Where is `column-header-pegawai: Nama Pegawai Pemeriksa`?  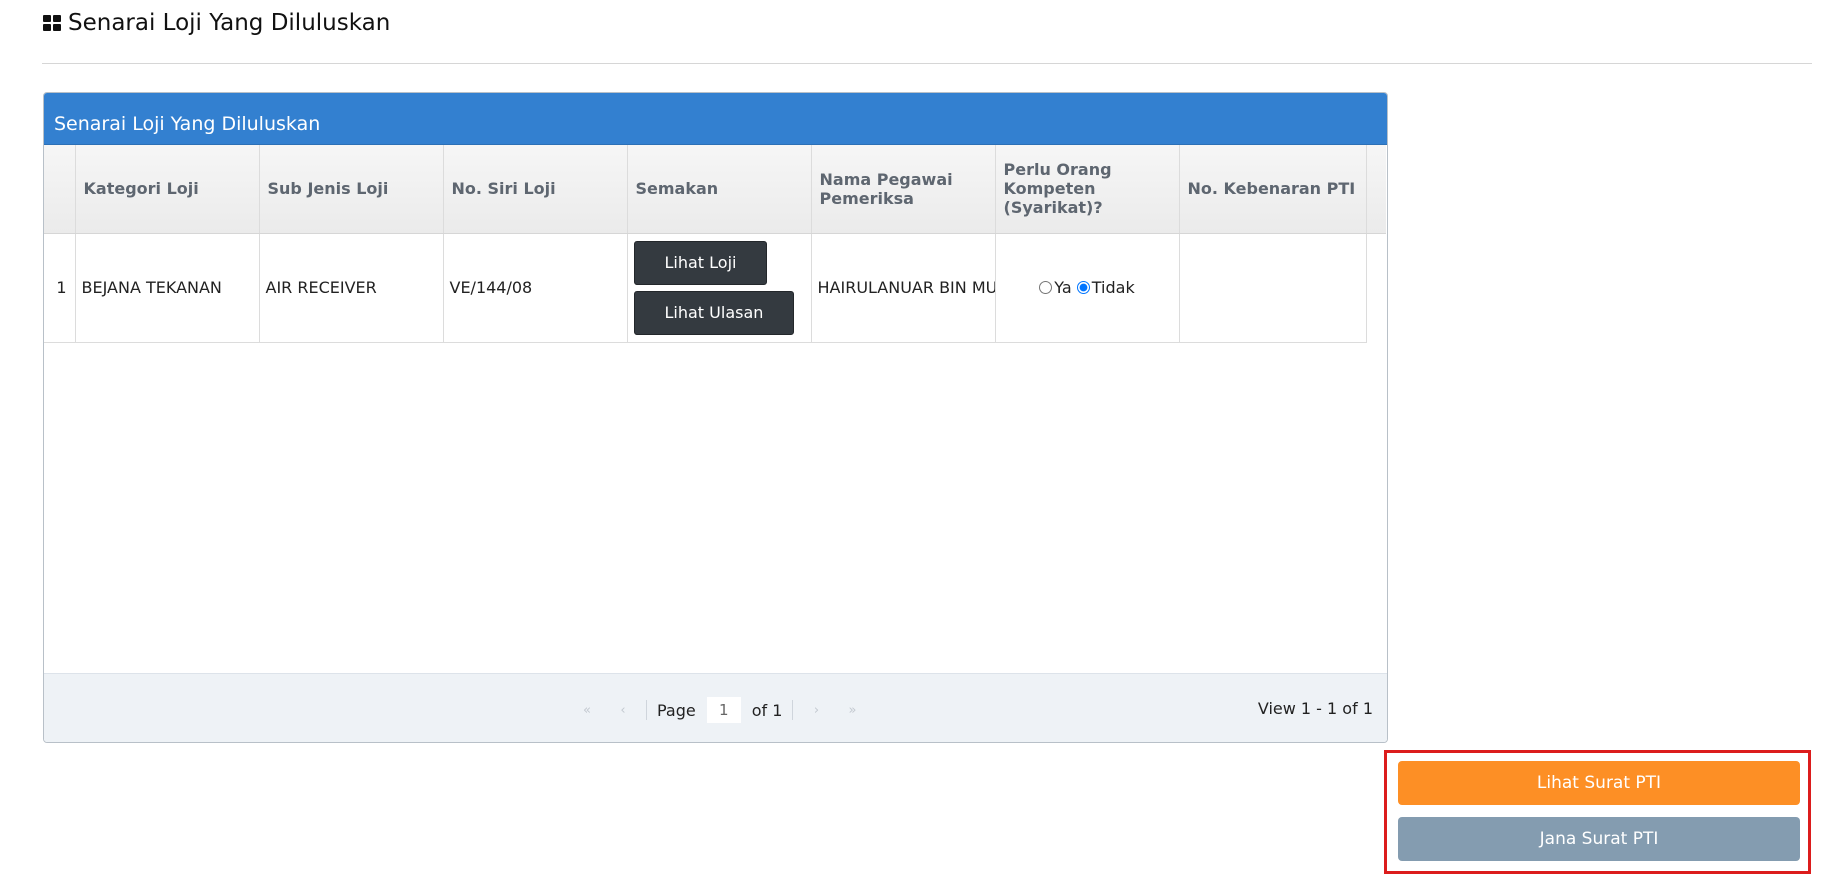
column-header-pegawai: Nama Pegawai Pemeriksa is located at coordinates (903, 189).